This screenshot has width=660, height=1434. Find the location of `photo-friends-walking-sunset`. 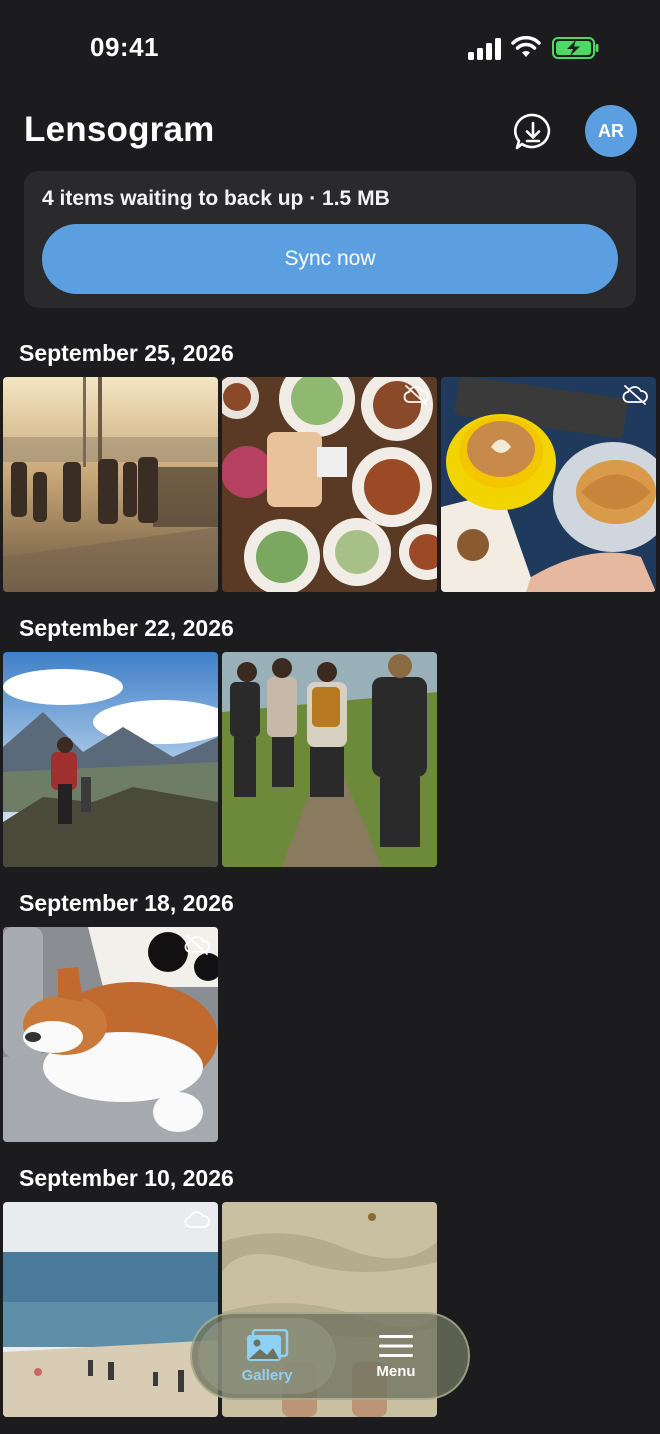

photo-friends-walking-sunset is located at coordinates (110, 484).